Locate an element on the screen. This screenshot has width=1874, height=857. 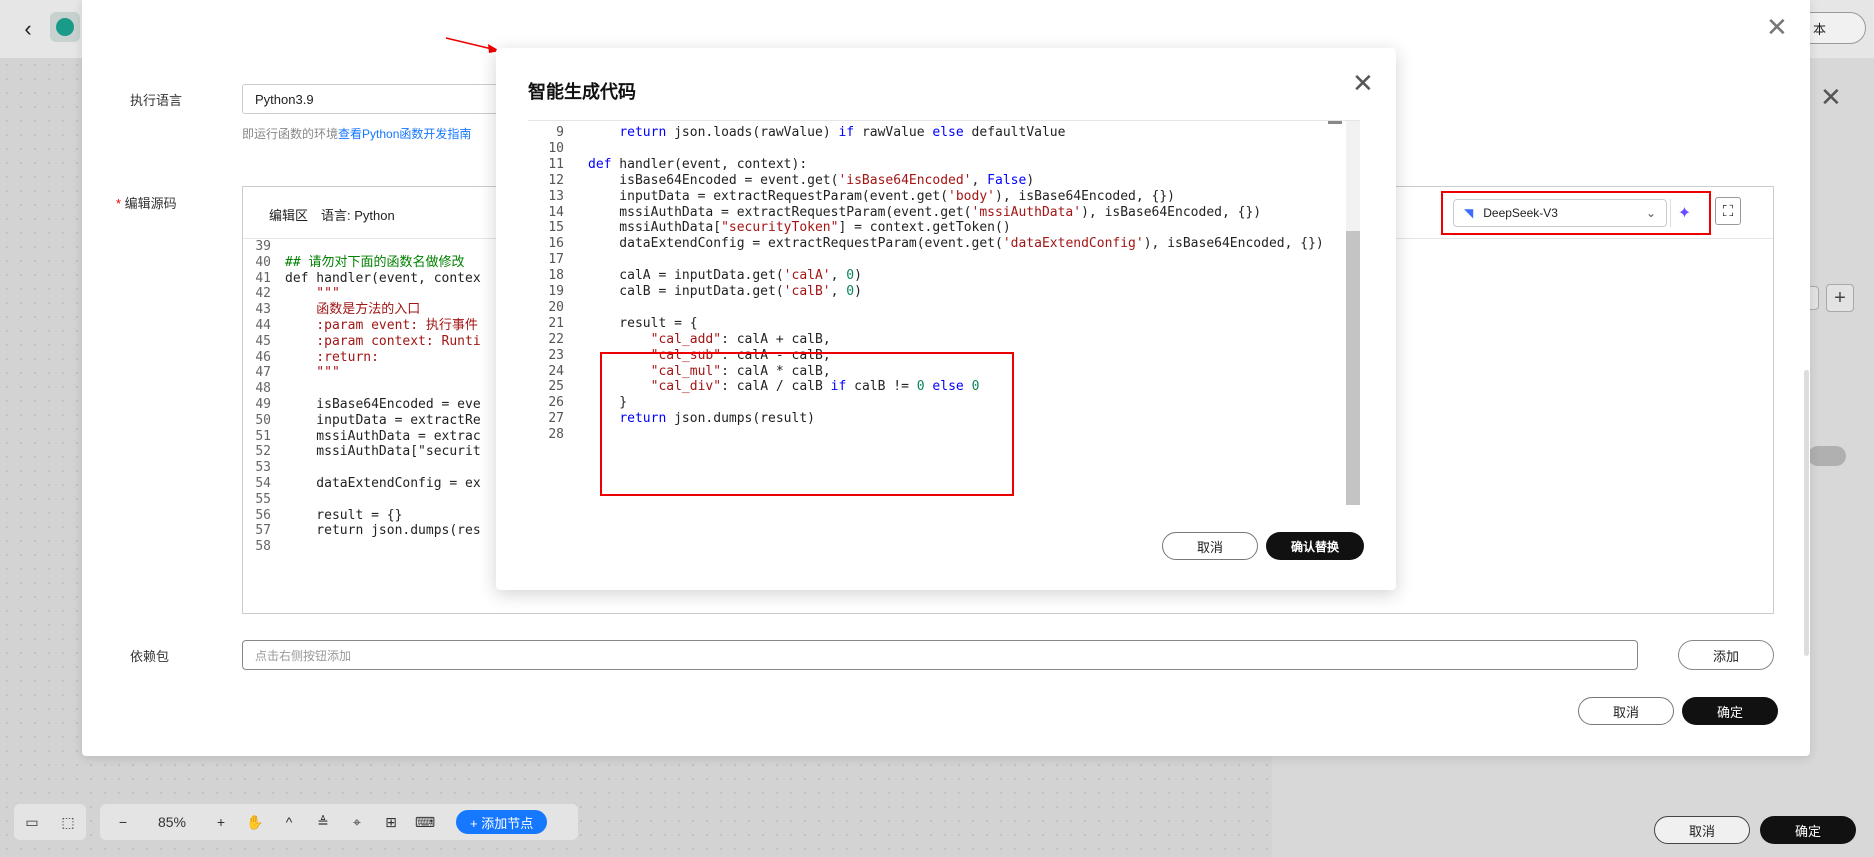
grid-icon: ⊞ is located at coordinates (391, 822).